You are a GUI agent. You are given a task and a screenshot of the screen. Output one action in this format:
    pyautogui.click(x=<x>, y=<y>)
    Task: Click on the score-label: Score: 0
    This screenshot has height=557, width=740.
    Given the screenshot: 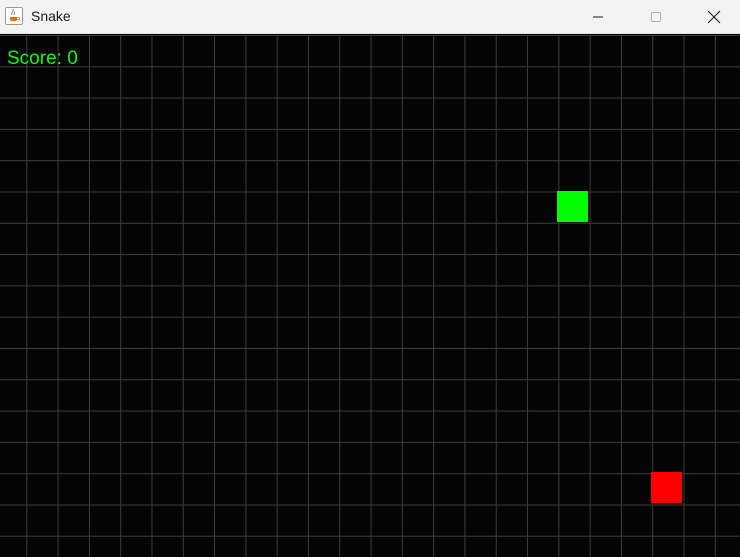 What is the action you would take?
    pyautogui.click(x=42, y=58)
    